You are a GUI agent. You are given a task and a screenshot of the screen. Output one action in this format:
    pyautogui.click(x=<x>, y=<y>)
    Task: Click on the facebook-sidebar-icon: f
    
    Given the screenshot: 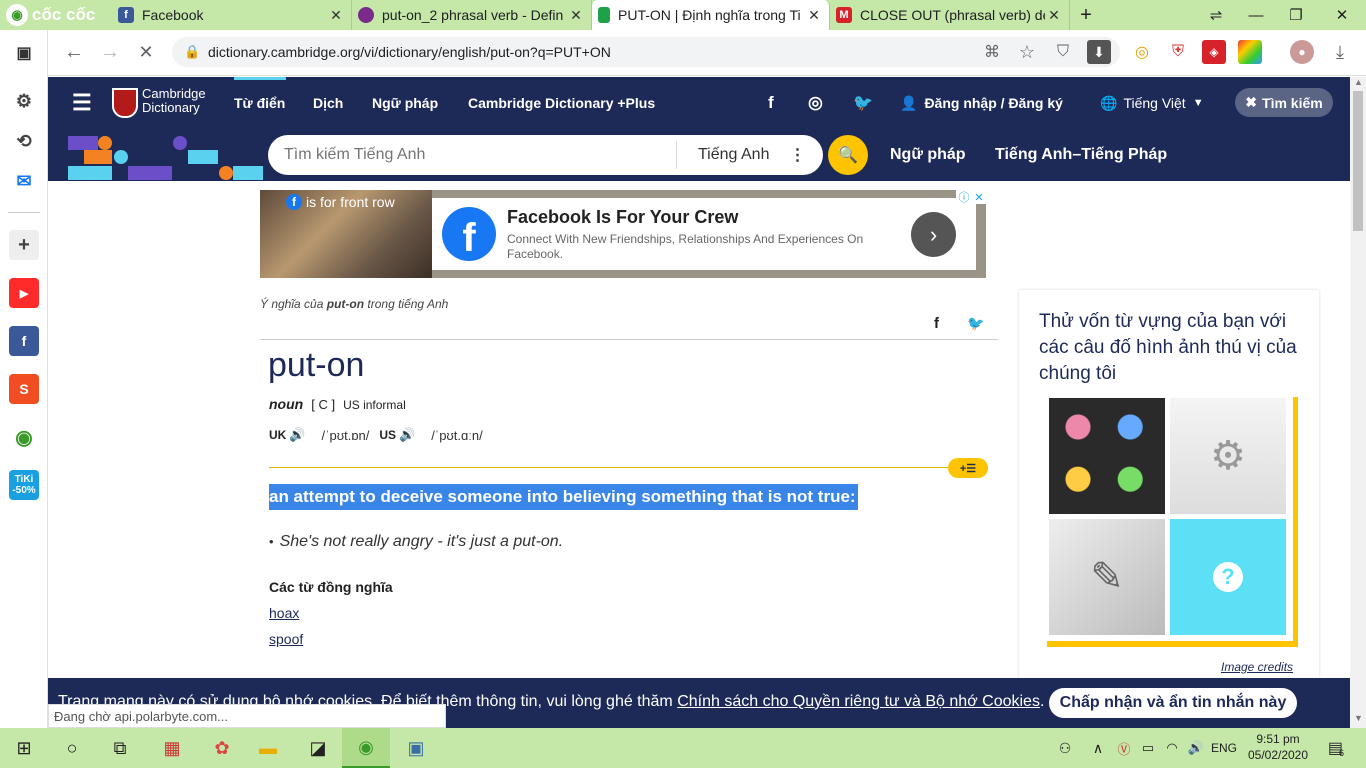 What is the action you would take?
    pyautogui.click(x=24, y=341)
    